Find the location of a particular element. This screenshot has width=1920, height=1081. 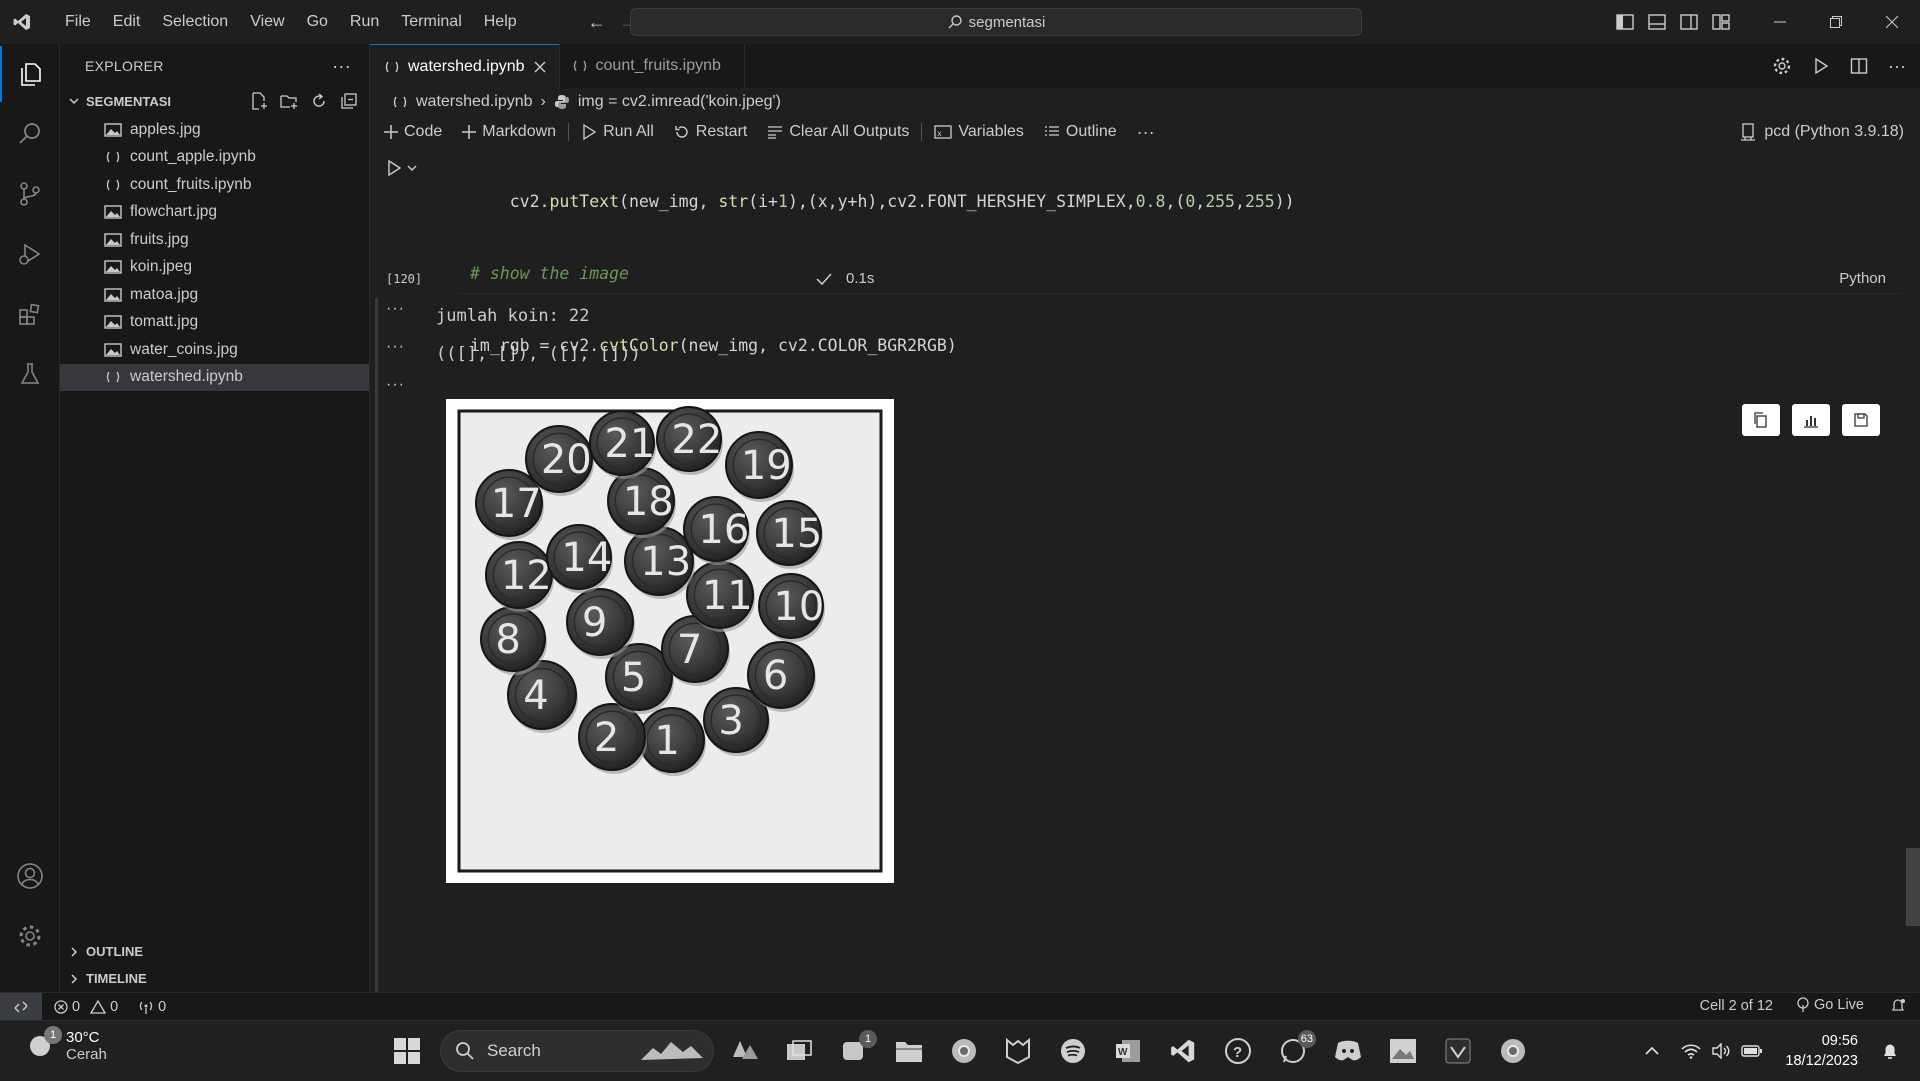

minimize-button is located at coordinates (1780, 22).